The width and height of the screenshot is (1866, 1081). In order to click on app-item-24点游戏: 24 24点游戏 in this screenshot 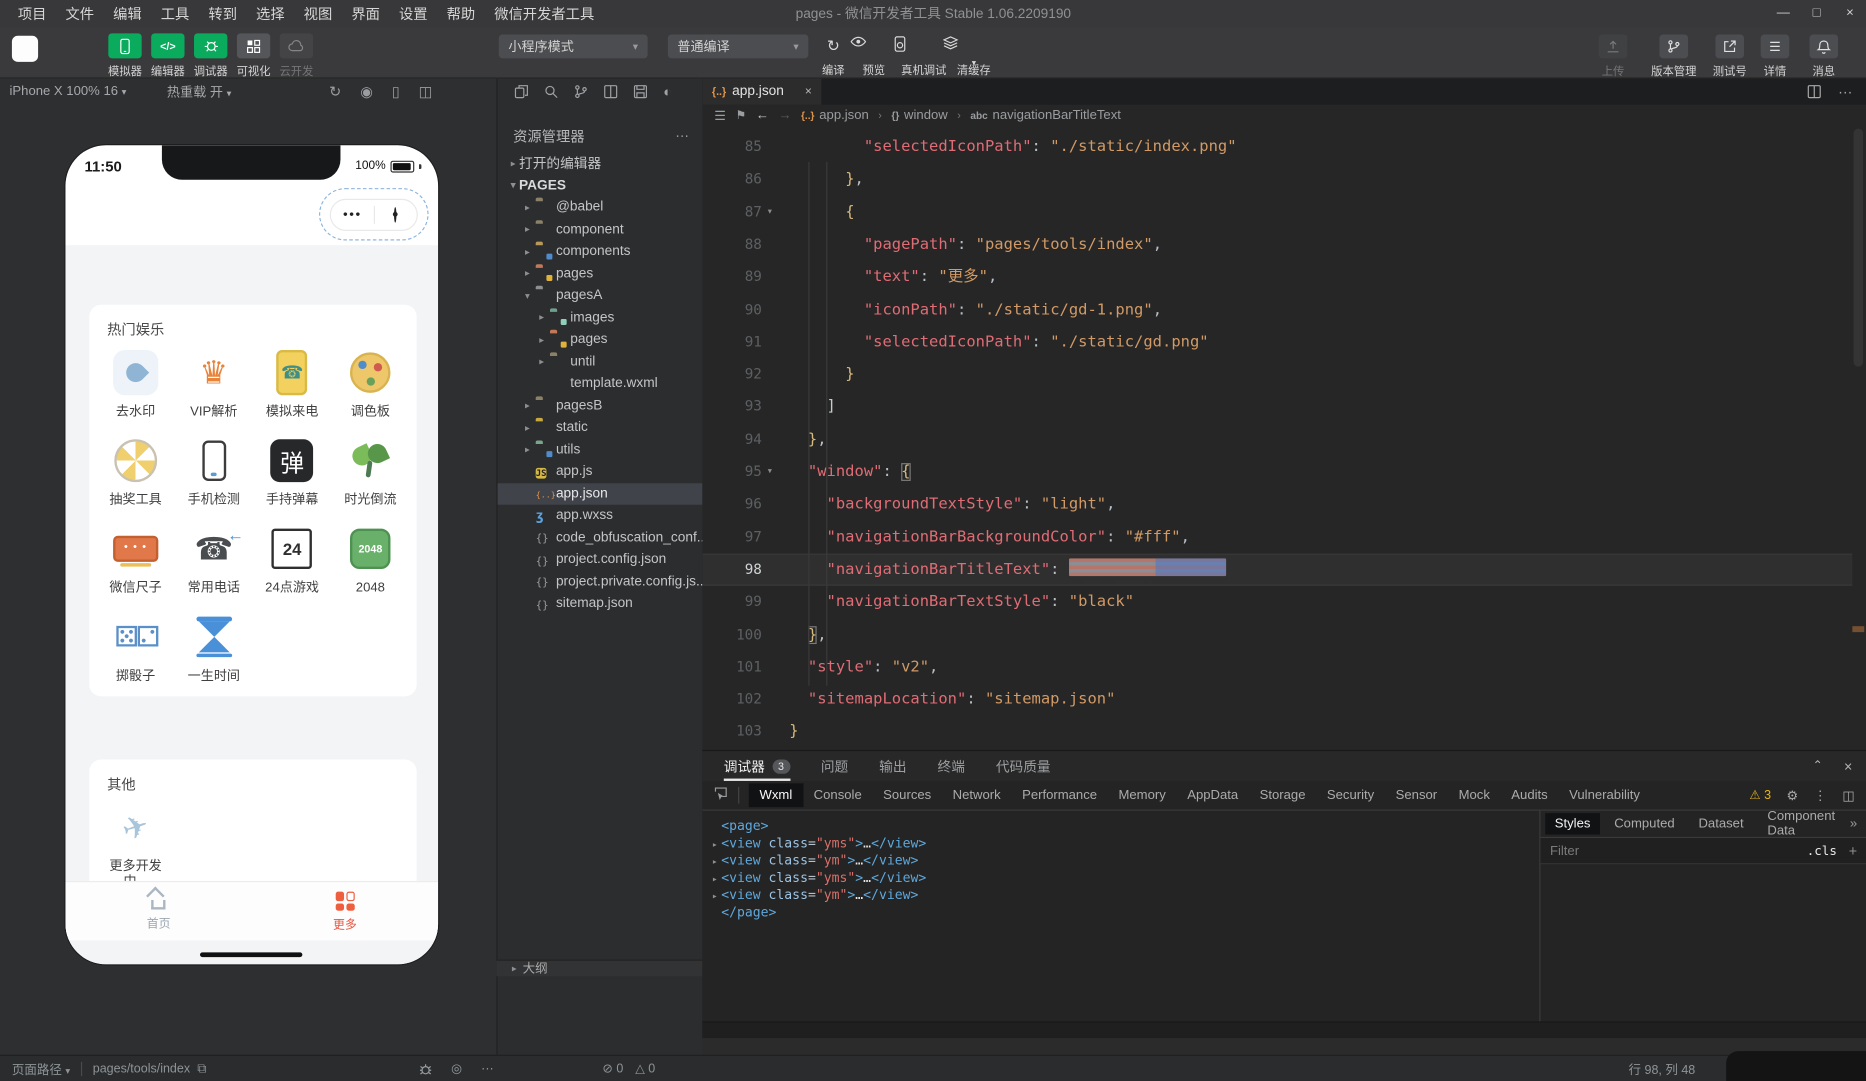, I will do `click(292, 560)`.